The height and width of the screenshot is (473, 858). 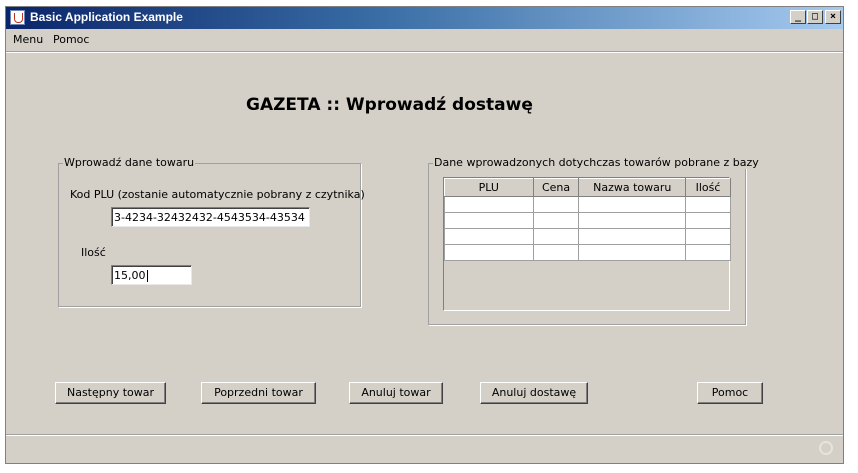 What do you see at coordinates (826, 448) in the screenshot?
I see `busy-indicator-icon` at bounding box center [826, 448].